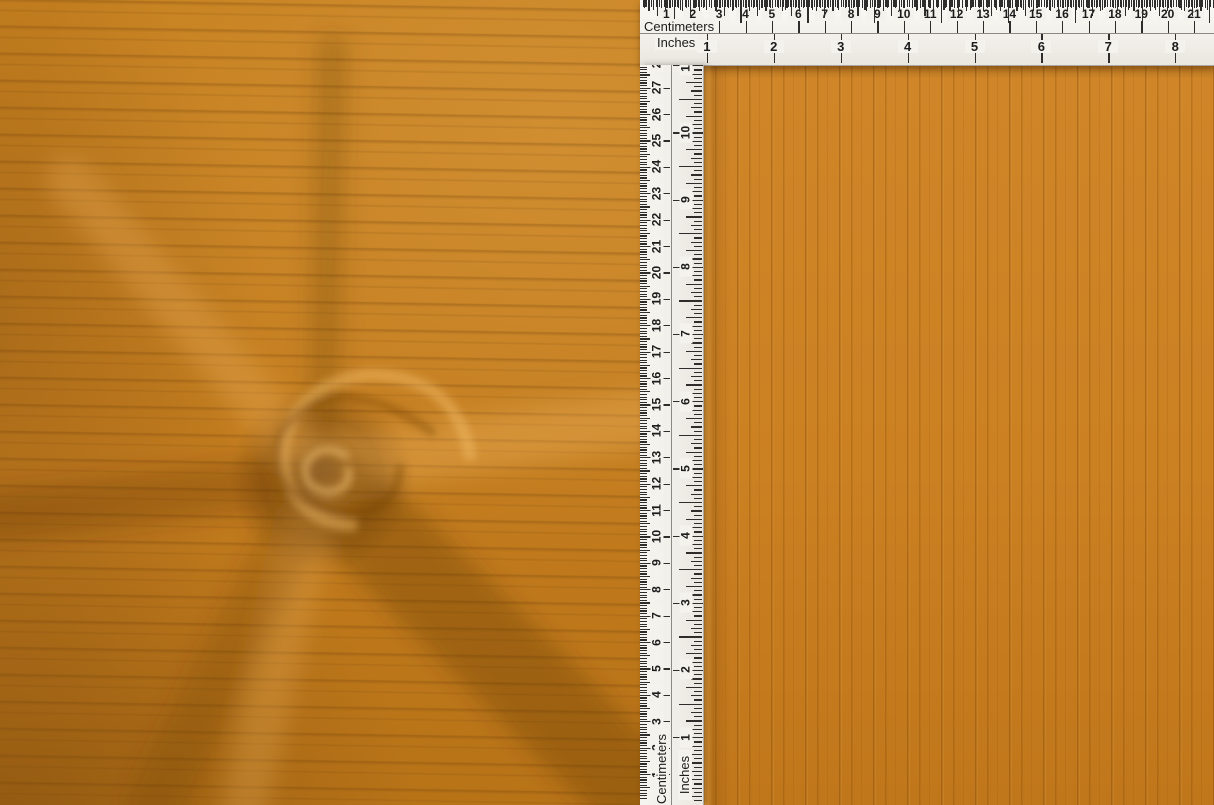 This screenshot has width=1214, height=805. I want to click on cm-number: 8, so click(657, 589).